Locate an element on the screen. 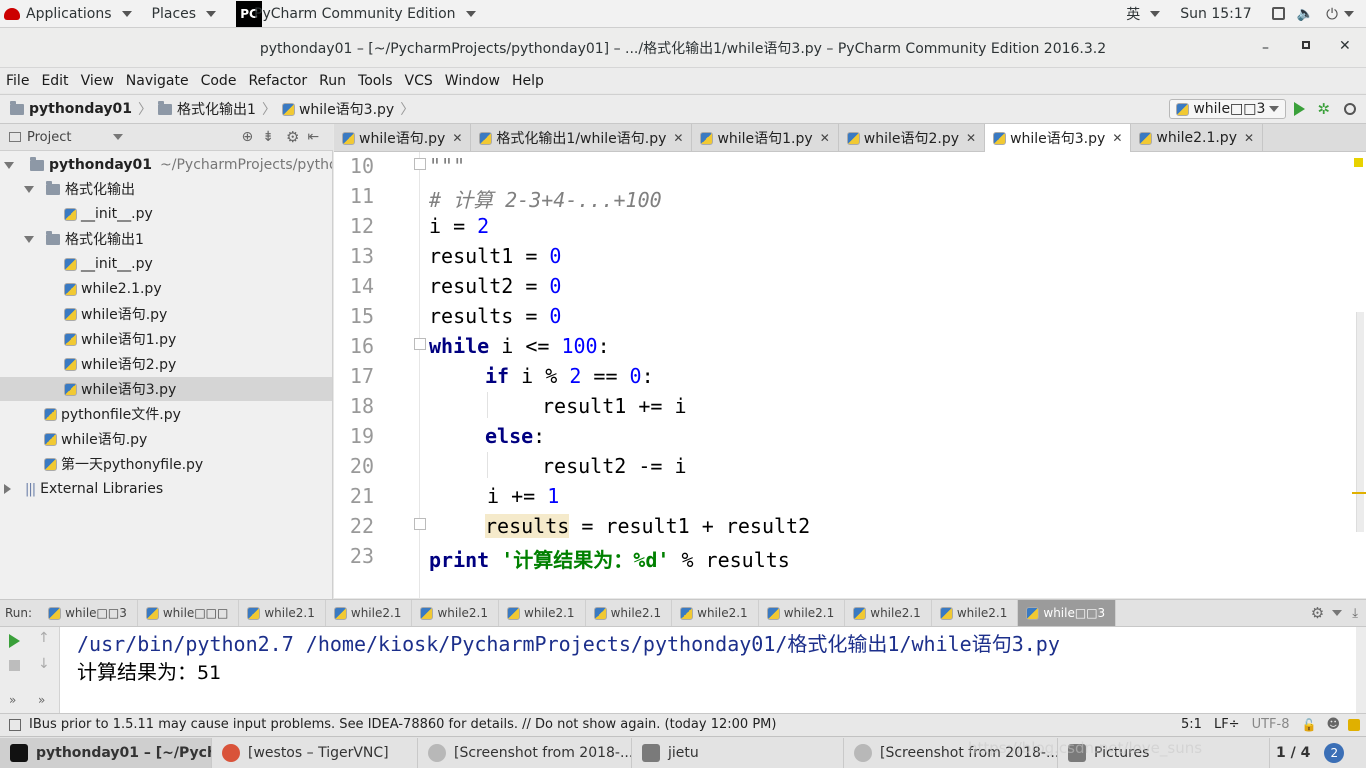 The image size is (1366, 768). workspace-pager: 1 / 4 is located at coordinates (1293, 753).